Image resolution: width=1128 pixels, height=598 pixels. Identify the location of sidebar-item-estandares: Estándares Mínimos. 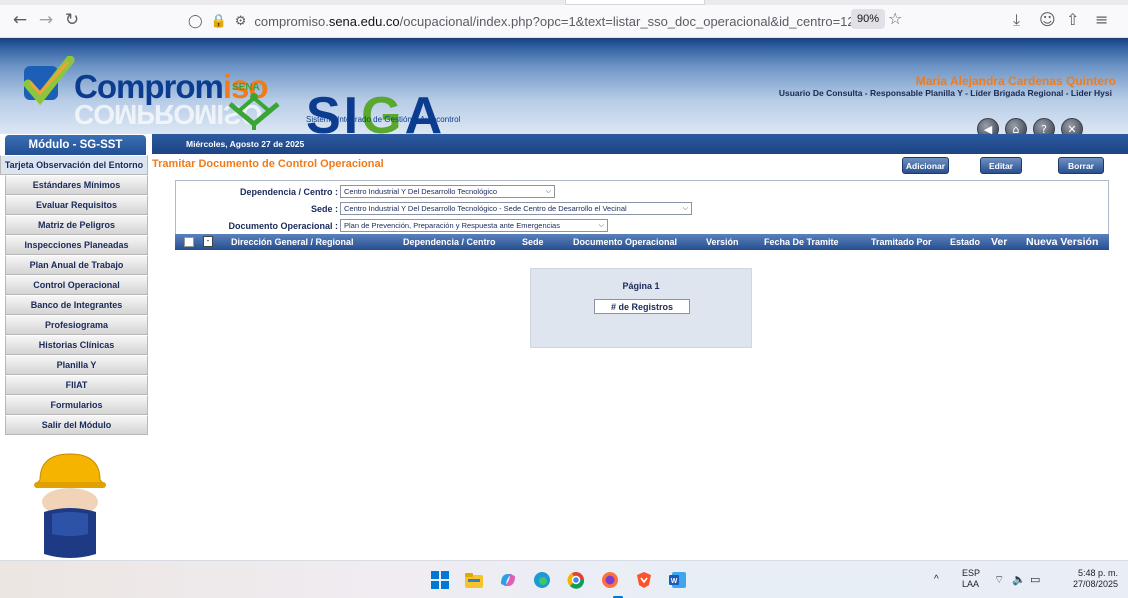
(76, 185).